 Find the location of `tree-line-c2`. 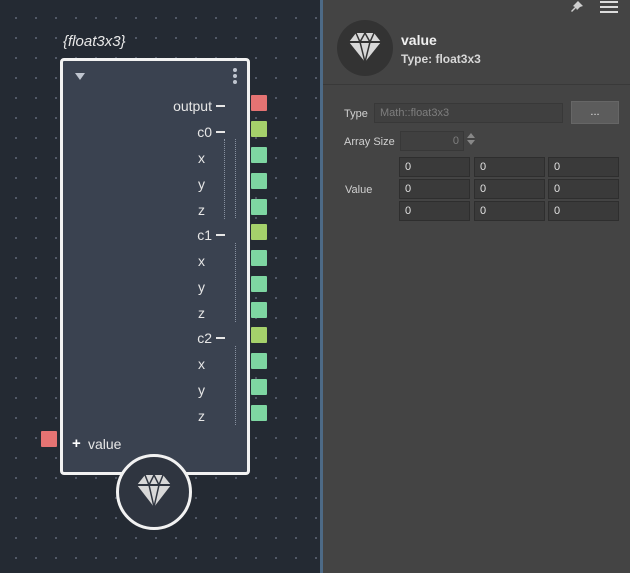

tree-line-c2 is located at coordinates (235, 385).